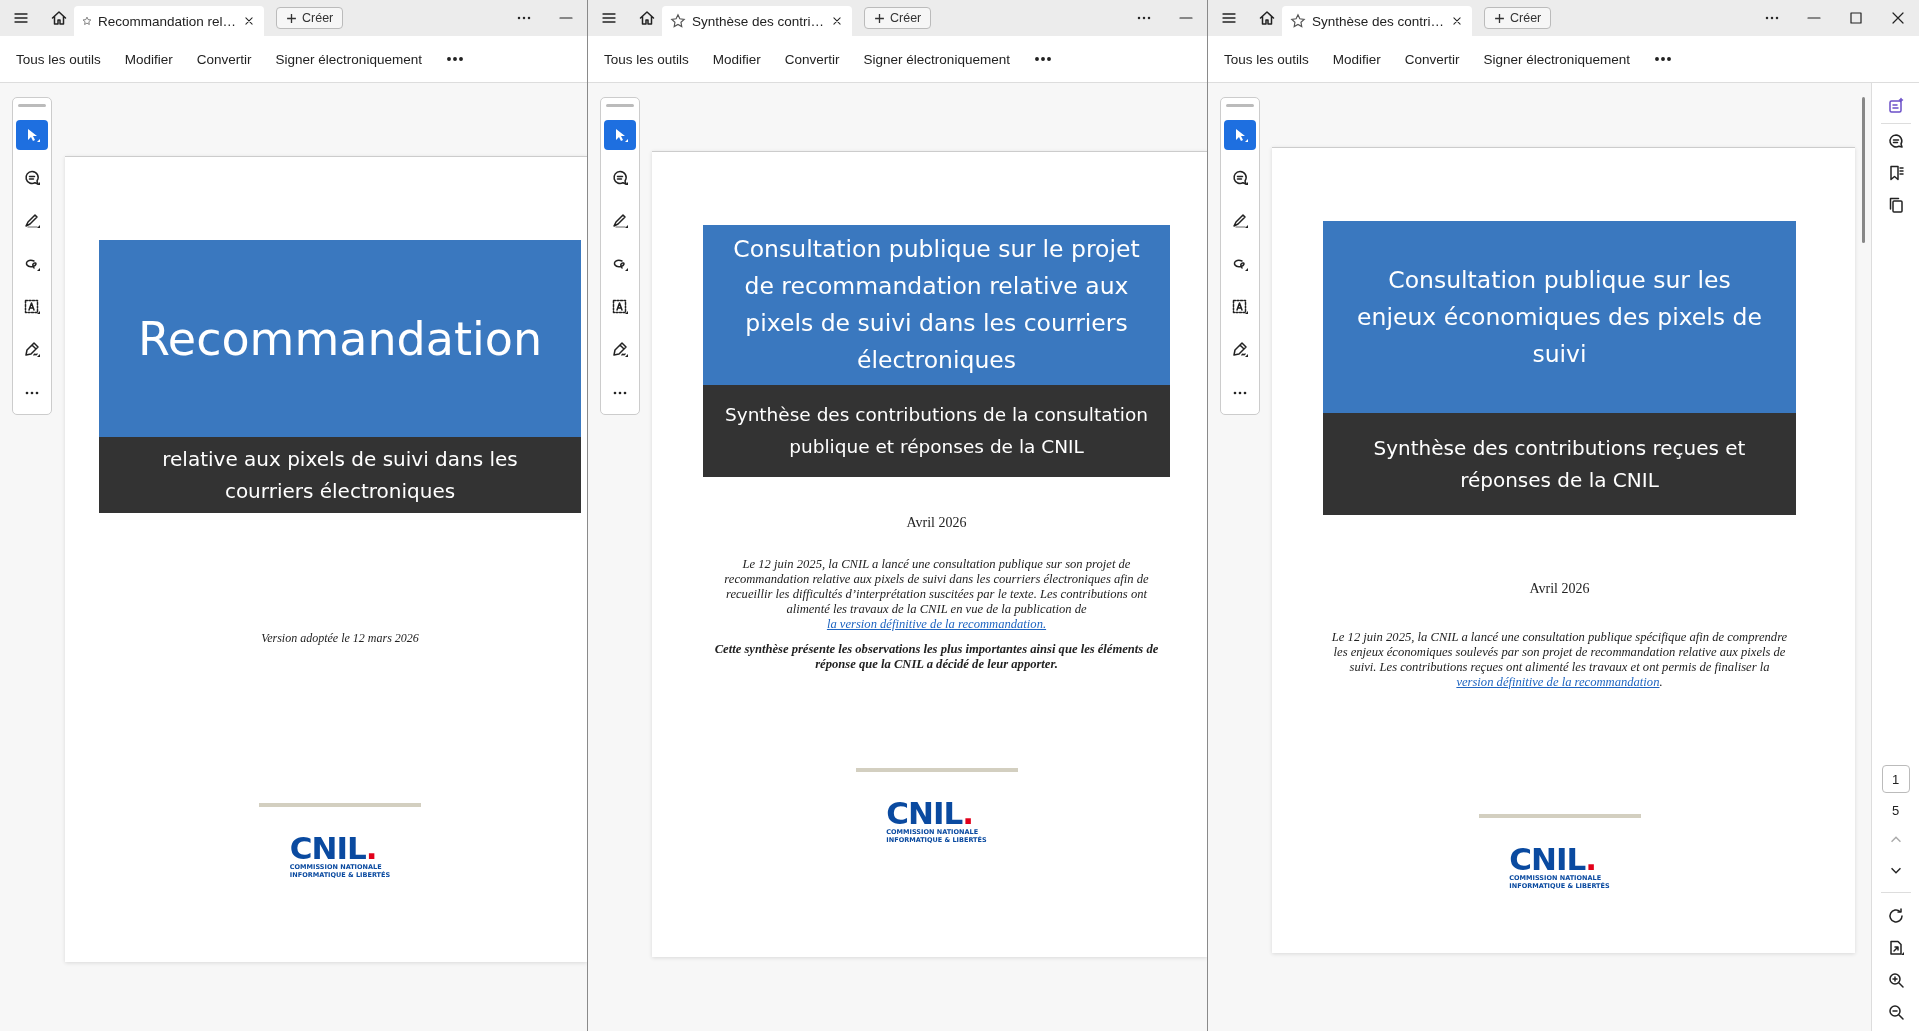 The width and height of the screenshot is (1919, 1031). Describe the element at coordinates (340, 475) in the screenshot. I see `cover-subtitle: relative aux pixels de suivi dans les courriers électroniques` at that location.